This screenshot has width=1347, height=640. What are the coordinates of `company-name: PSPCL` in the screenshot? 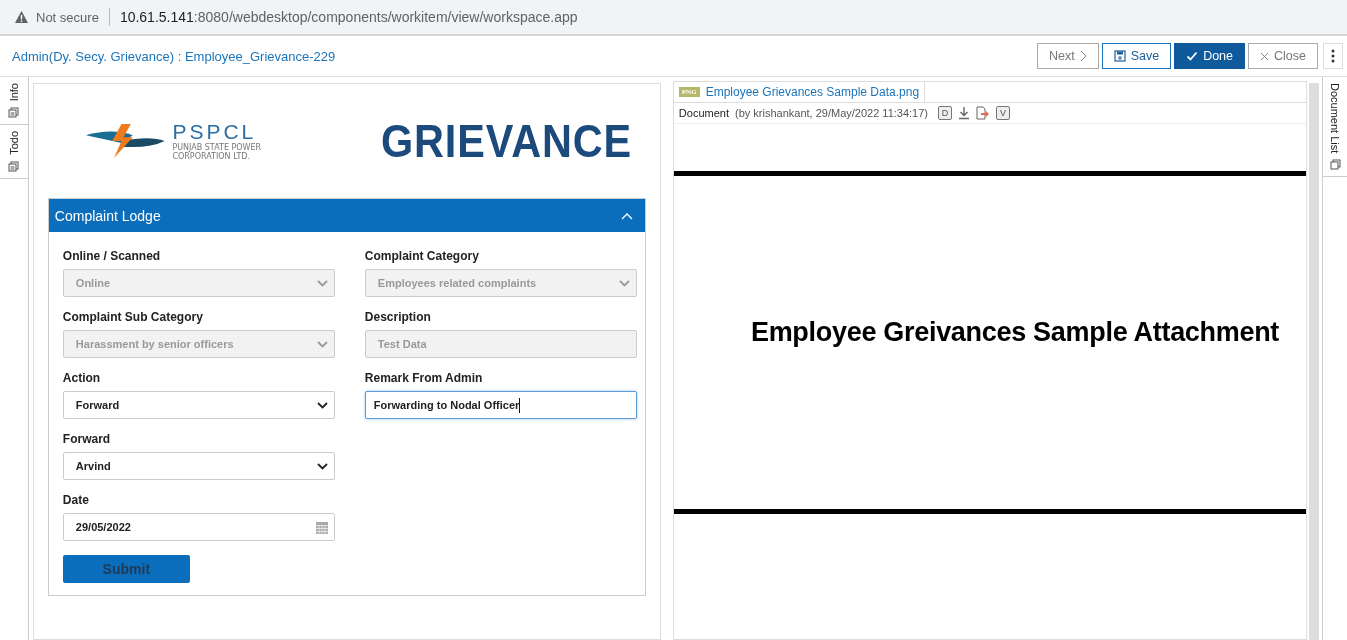 It's located at (215, 132).